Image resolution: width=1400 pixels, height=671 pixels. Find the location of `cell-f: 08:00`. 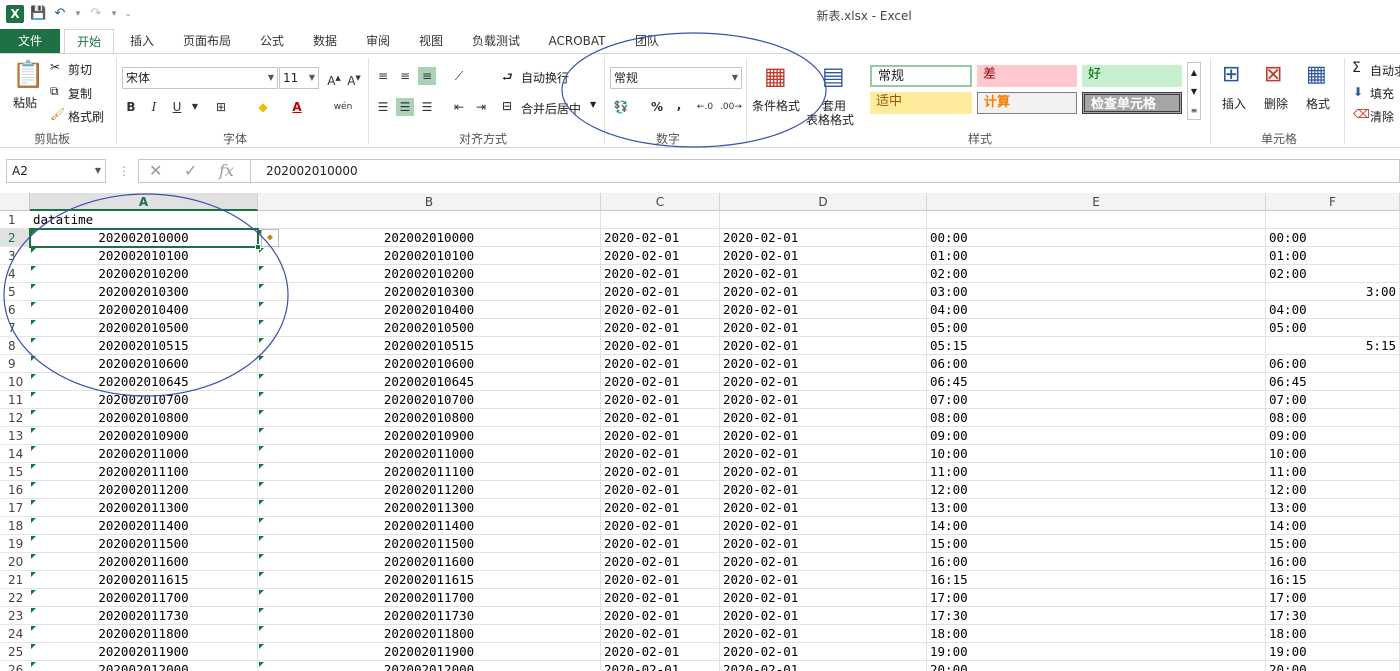

cell-f: 08:00 is located at coordinates (1333, 418).